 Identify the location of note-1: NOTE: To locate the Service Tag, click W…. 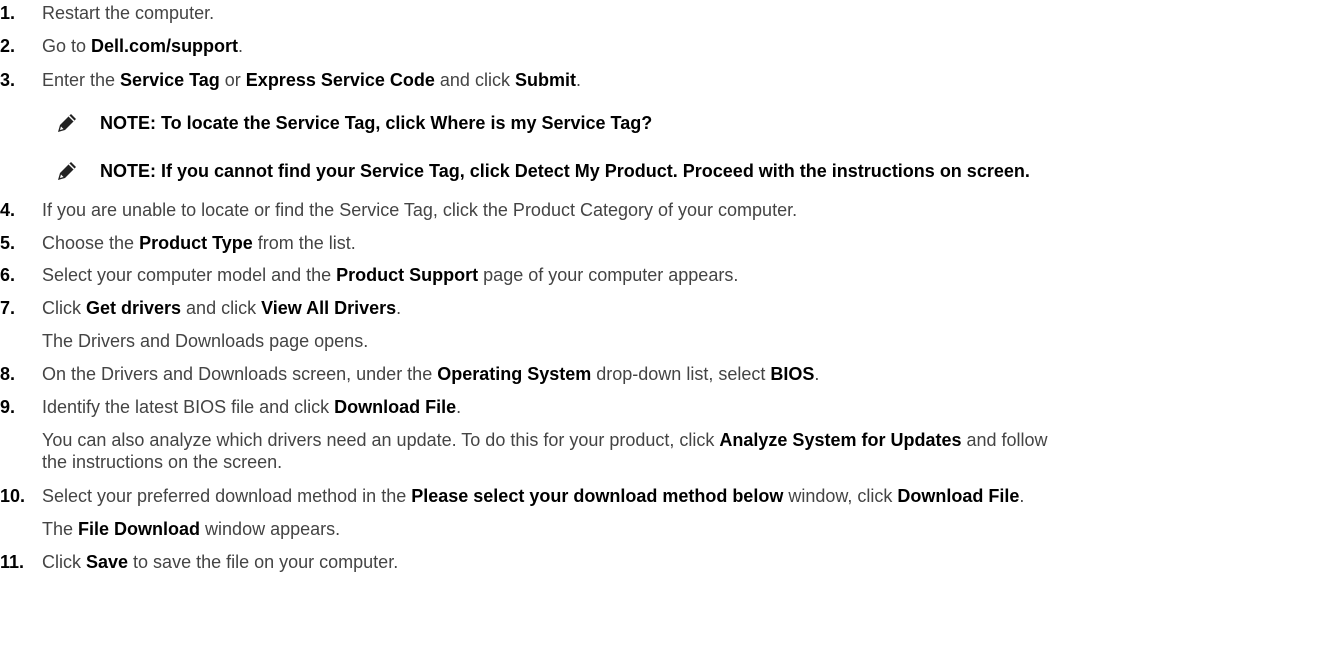
(687, 123).